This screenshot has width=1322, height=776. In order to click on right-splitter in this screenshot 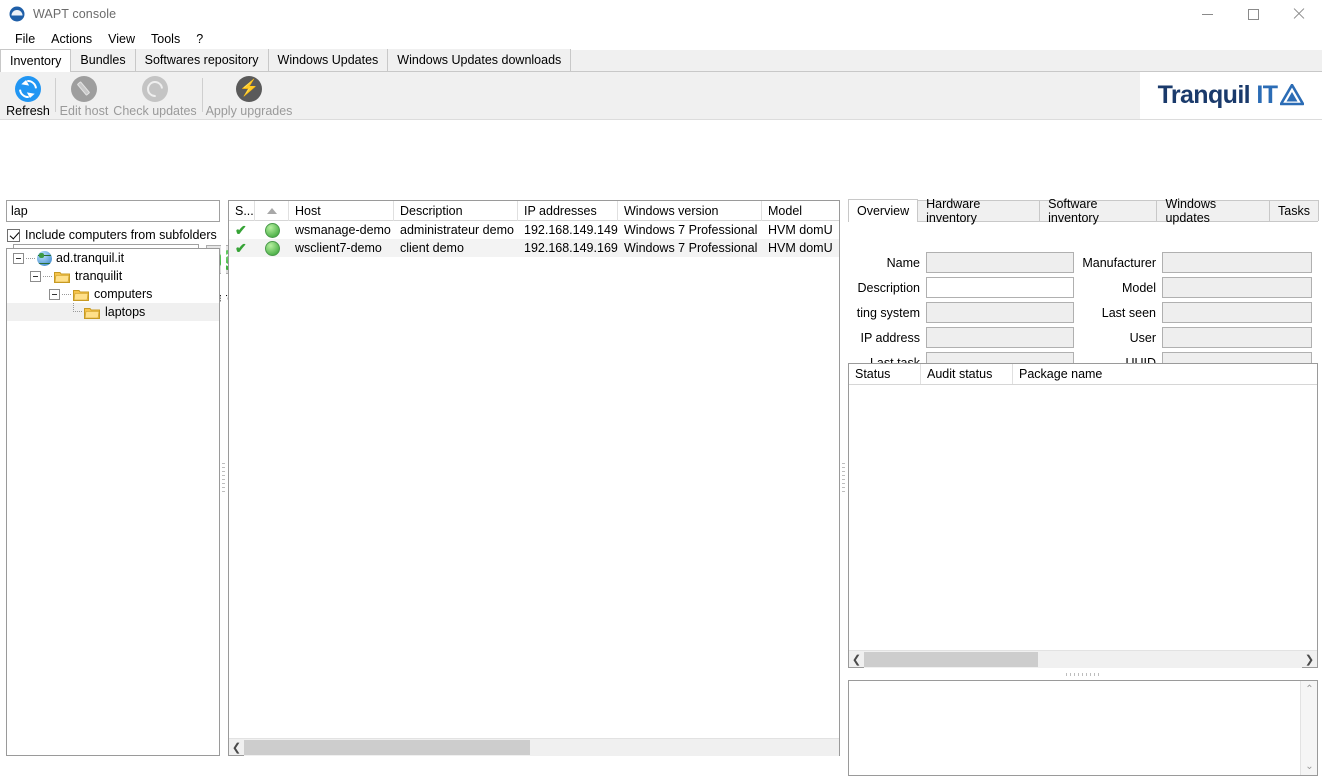, I will do `click(843, 478)`.